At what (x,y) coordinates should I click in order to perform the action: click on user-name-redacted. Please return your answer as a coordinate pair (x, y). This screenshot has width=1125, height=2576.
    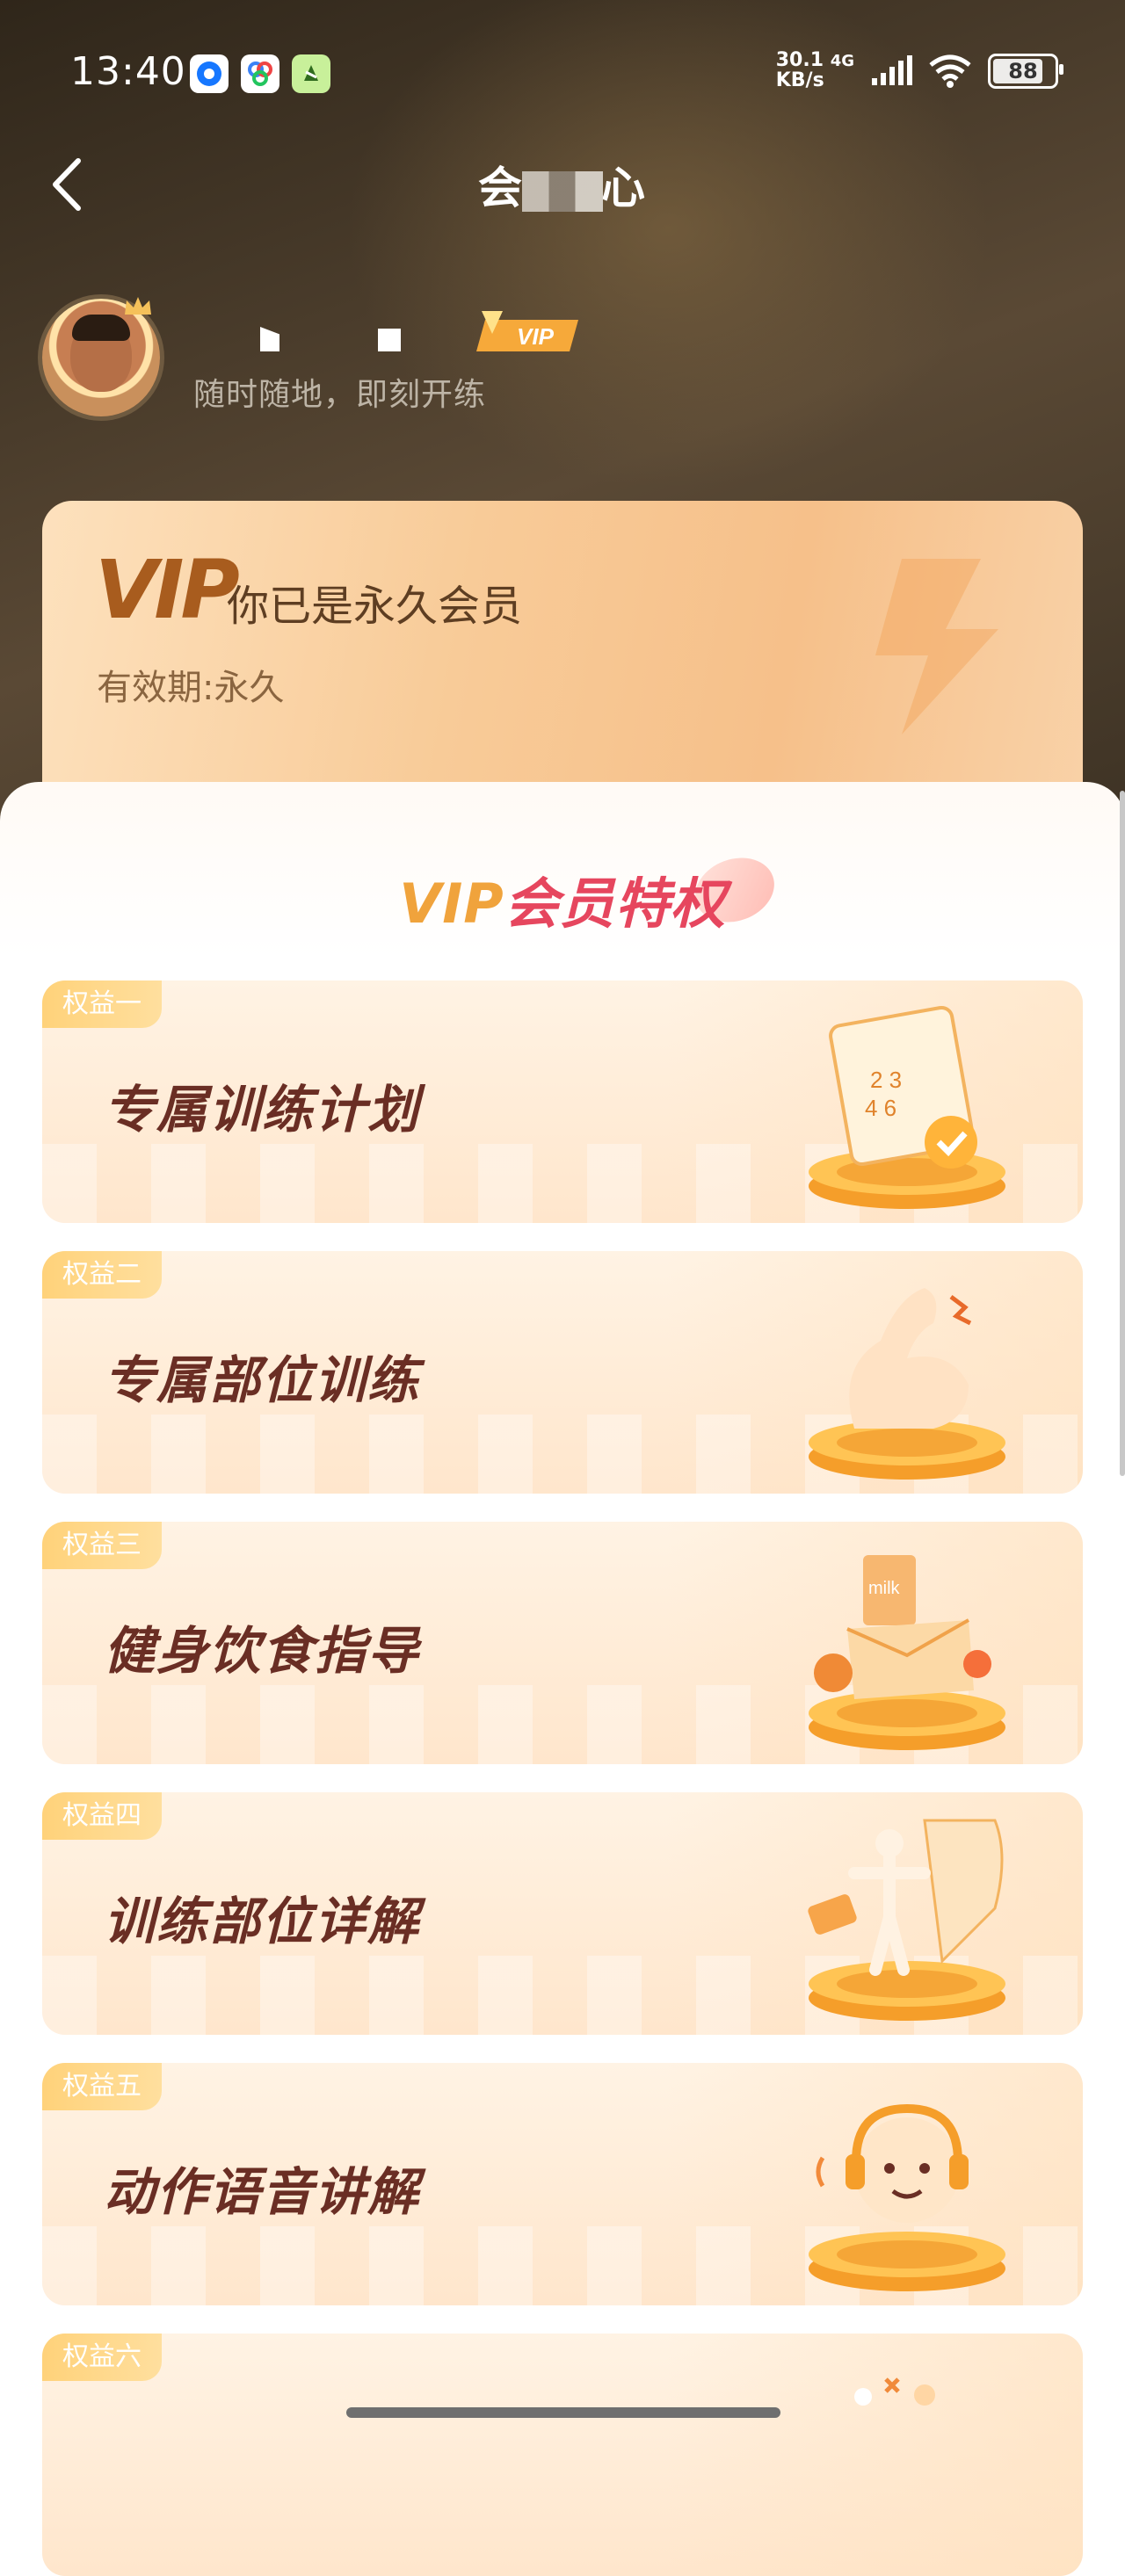
    Looking at the image, I should click on (303, 340).